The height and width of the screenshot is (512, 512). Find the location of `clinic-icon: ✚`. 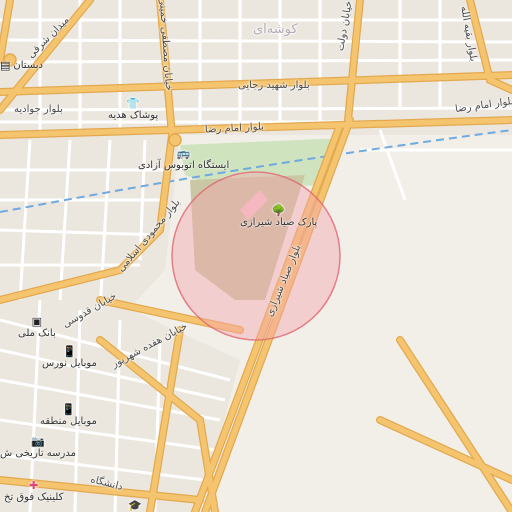

clinic-icon: ✚ is located at coordinates (34, 485).